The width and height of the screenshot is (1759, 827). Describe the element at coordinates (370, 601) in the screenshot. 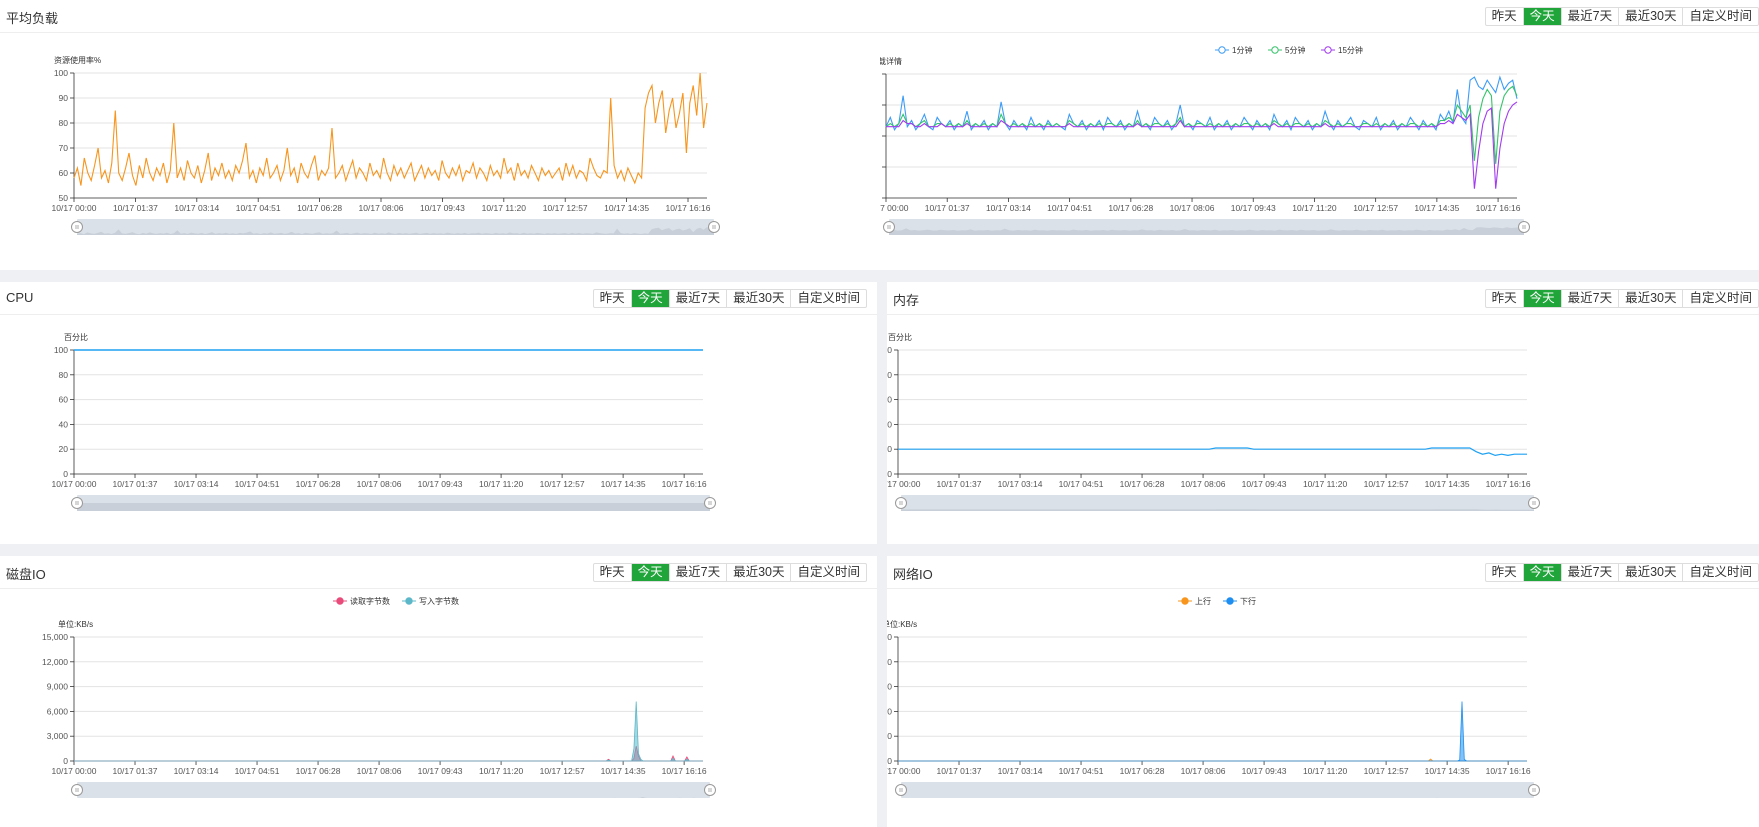

I see `legend-label: 读取字节数` at that location.